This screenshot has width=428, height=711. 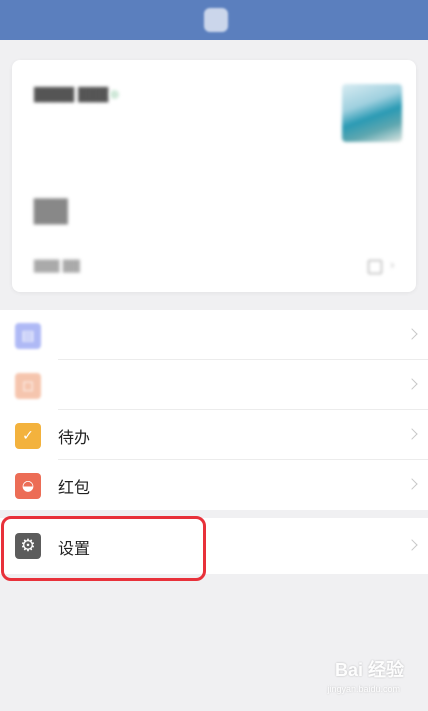 I want to click on watermark-logo: Bai 经验, so click(x=369, y=670).